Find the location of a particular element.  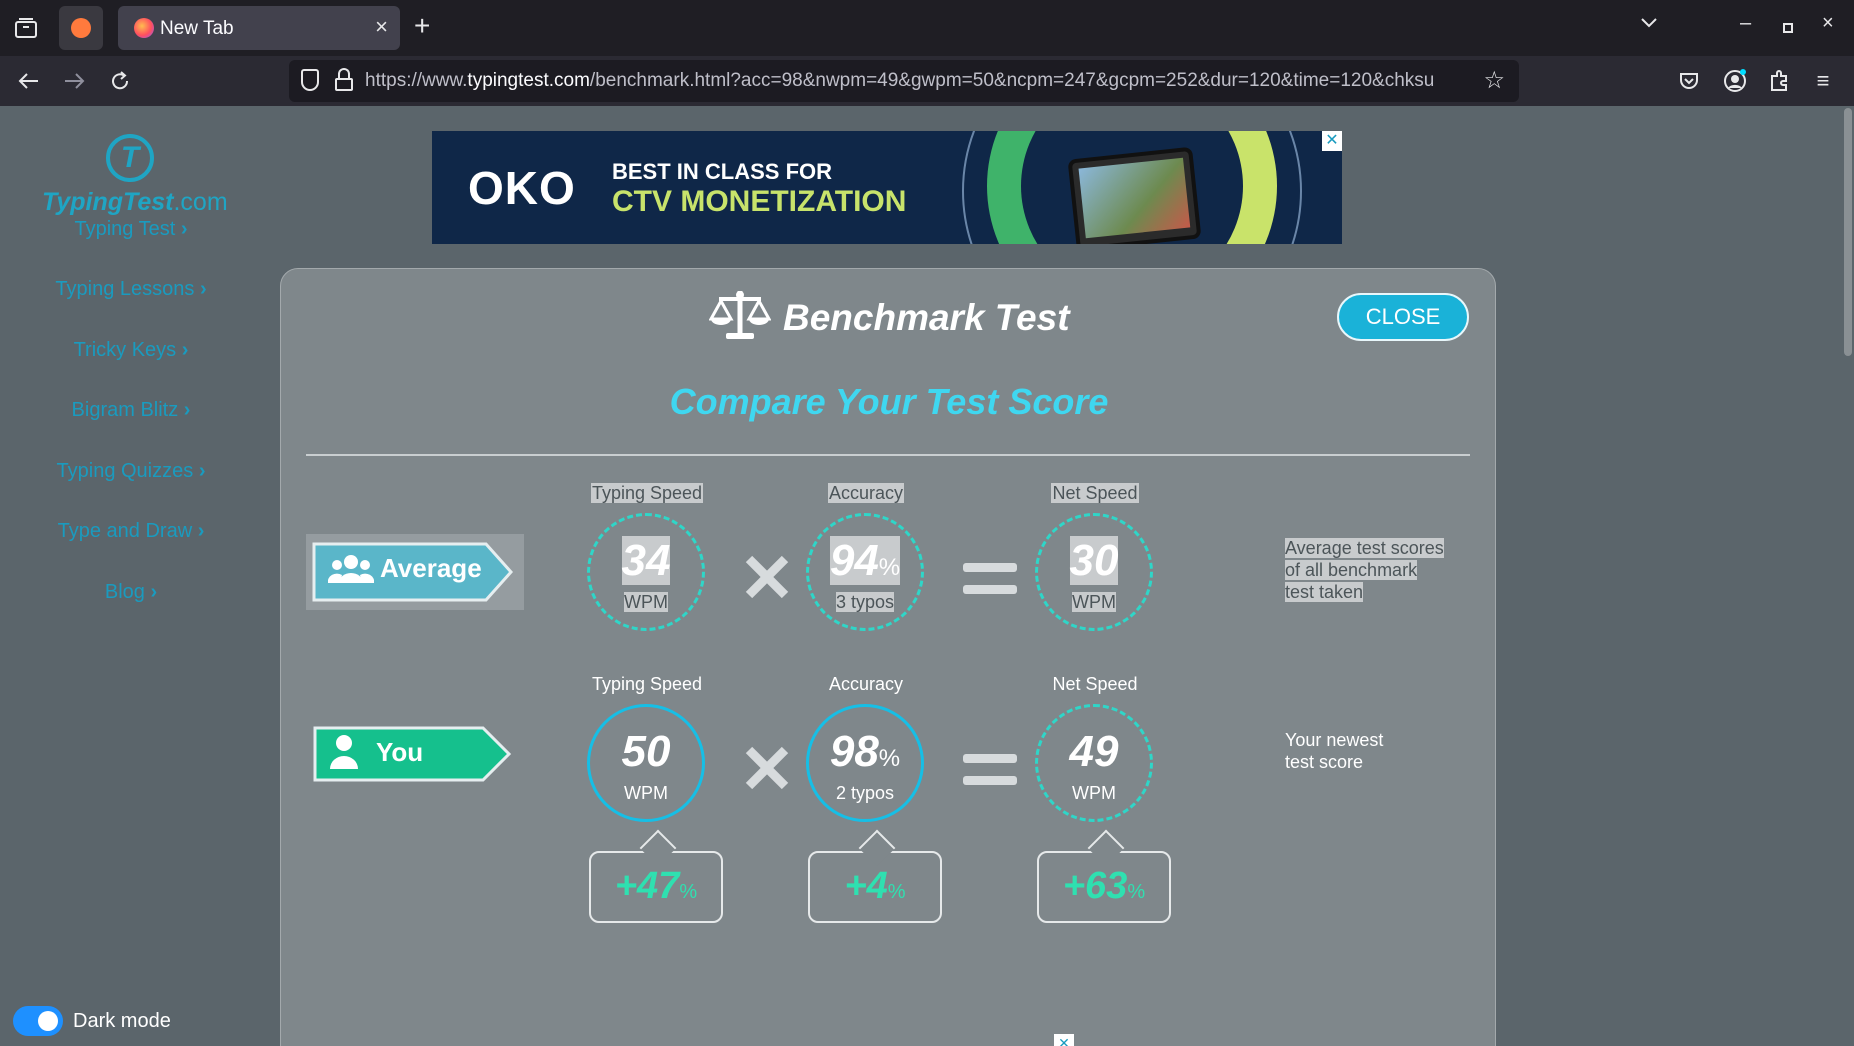

scrollbar-thumb is located at coordinates (1848, 232).